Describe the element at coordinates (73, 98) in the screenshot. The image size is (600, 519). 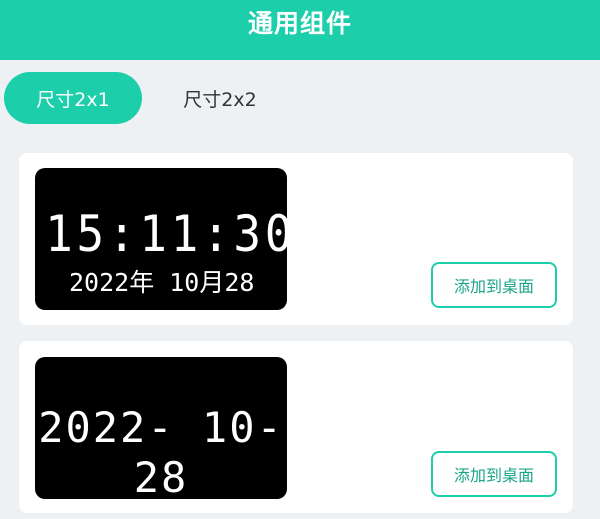
I see `tab-size-2x1: 尺寸2x1` at that location.